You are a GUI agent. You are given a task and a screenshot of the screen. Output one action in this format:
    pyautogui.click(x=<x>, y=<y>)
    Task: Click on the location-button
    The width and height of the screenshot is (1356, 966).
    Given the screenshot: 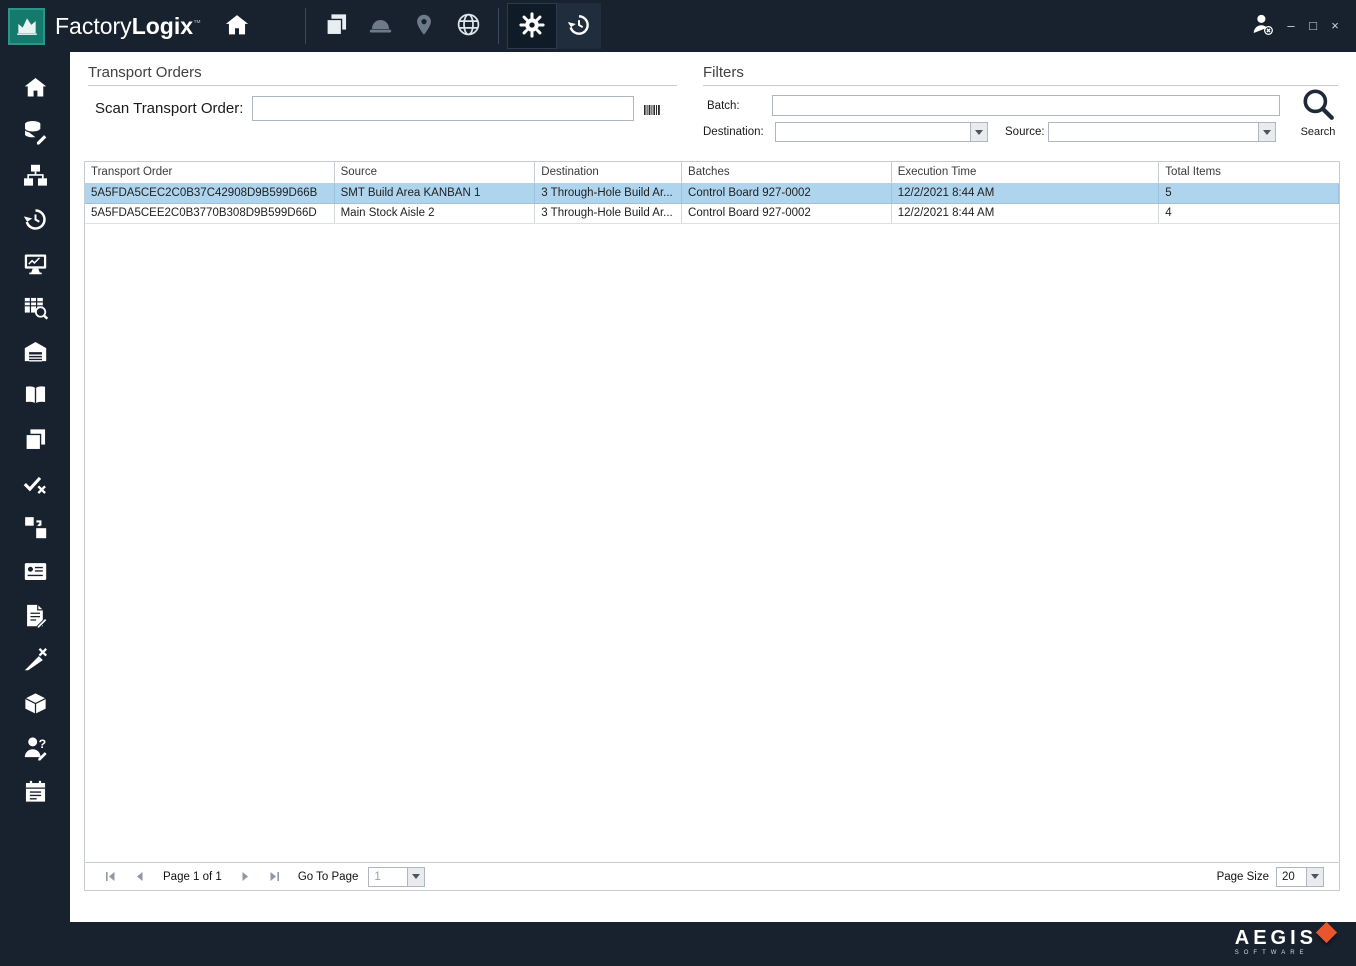 What is the action you would take?
    pyautogui.click(x=424, y=26)
    